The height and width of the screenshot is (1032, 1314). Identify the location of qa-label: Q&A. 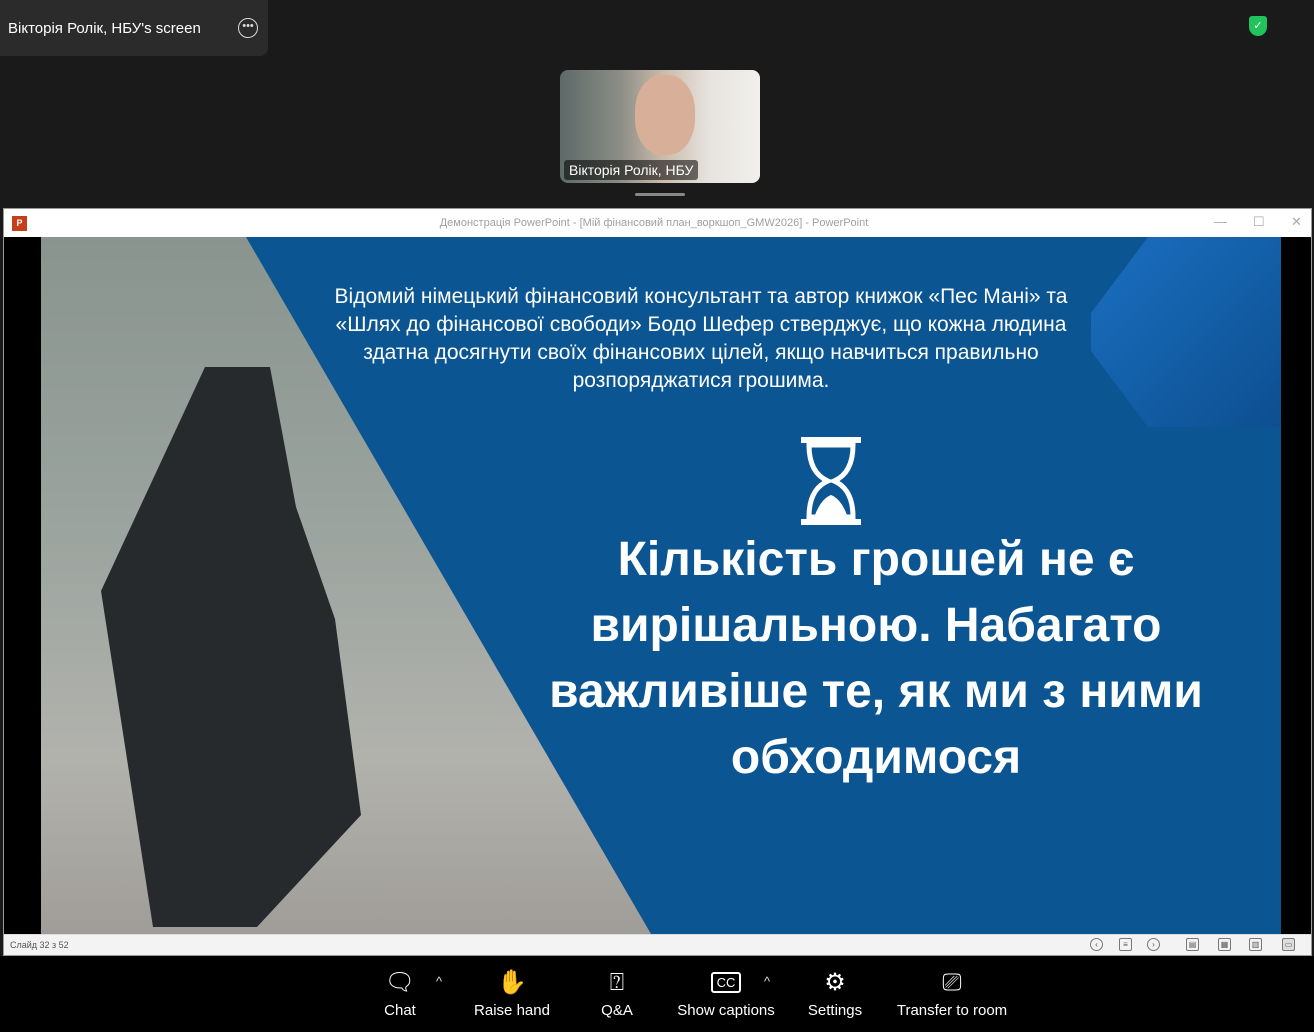
(617, 1010).